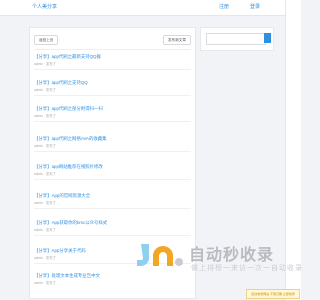 The height and width of the screenshot is (300, 320). Describe the element at coordinates (112, 146) in the screenshot. I see `list-item: 【分享】app代刷之网络AVA的收藏集 admin · 发布了` at that location.